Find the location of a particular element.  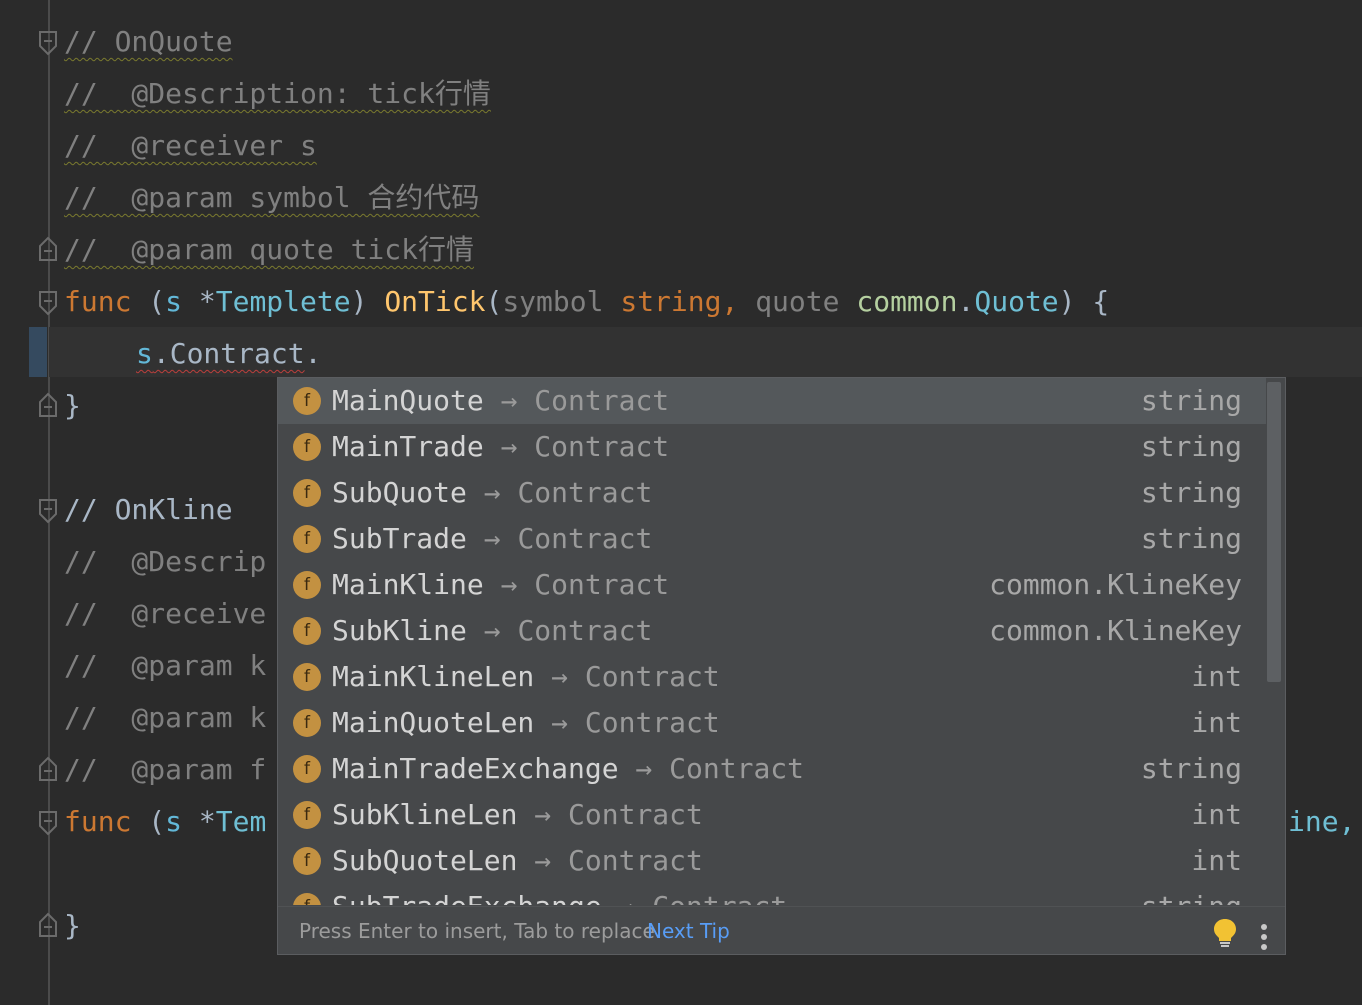

completion-item: f SubQuoteLen → Contract int is located at coordinates (772, 861).